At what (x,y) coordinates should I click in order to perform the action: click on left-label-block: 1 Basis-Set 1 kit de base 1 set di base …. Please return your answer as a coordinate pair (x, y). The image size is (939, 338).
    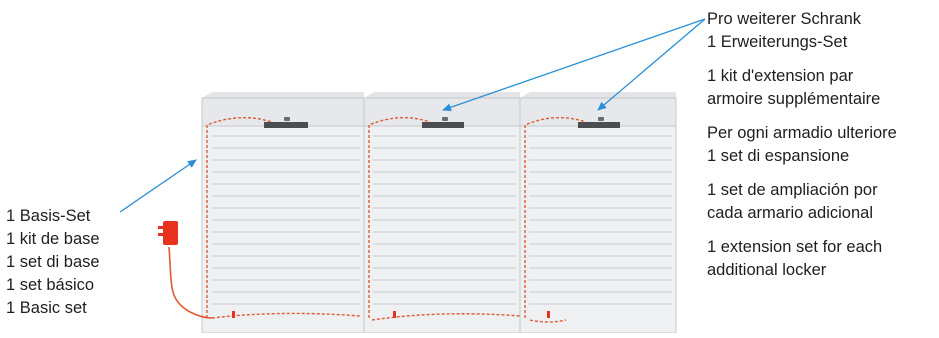
    Looking at the image, I should click on (53, 262).